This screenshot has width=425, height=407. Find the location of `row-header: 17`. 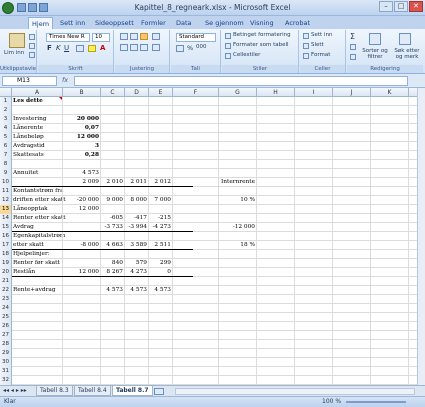

row-header: 17 is located at coordinates (6, 245).